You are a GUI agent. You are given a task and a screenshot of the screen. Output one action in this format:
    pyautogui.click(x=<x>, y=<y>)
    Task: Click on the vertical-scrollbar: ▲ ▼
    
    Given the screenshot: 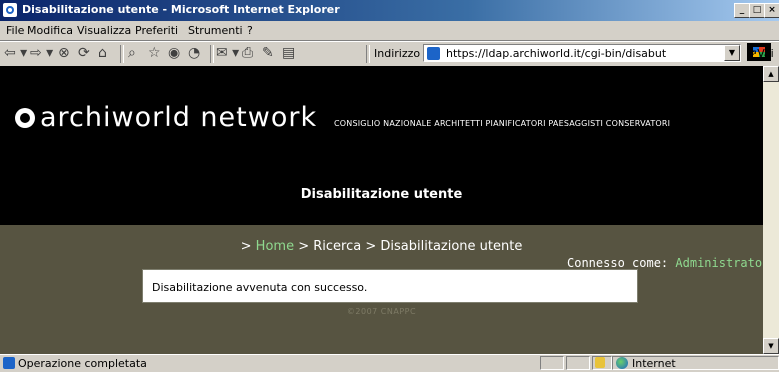 What is the action you would take?
    pyautogui.click(x=771, y=210)
    